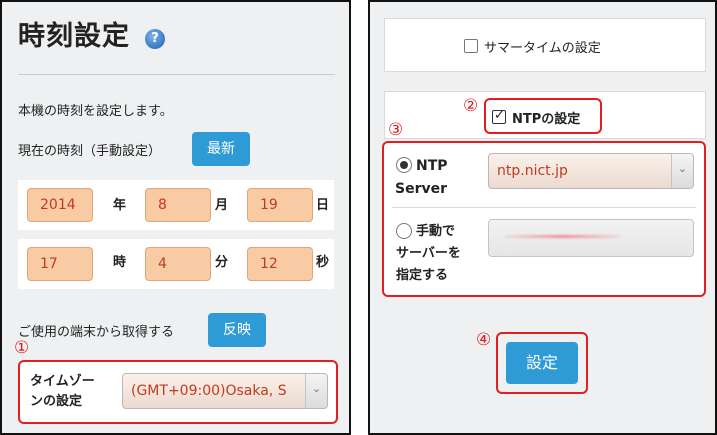 Image resolution: width=717 pixels, height=435 pixels. I want to click on annotation-marker-3: ③, so click(396, 130).